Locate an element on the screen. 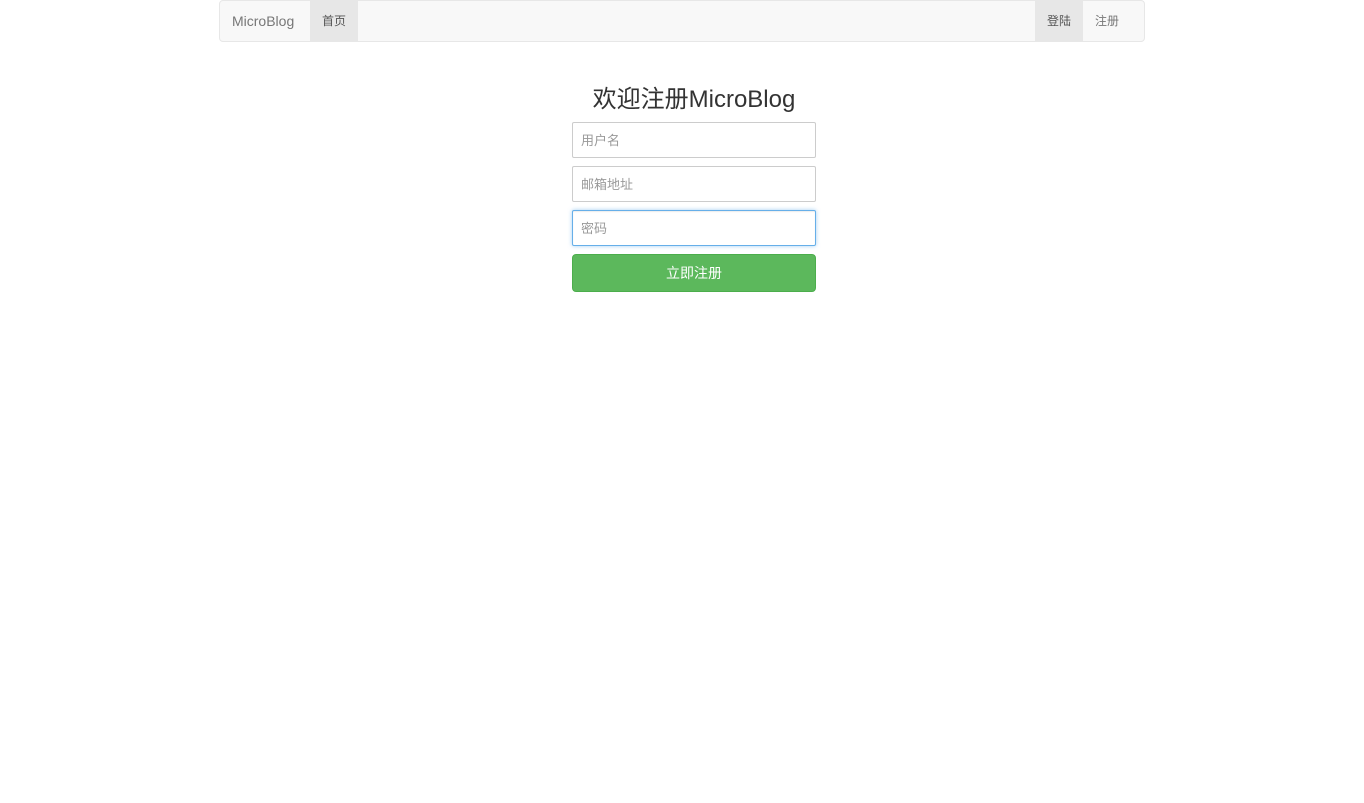  top-navbar: MicroBlog 首页 登陆 注册 is located at coordinates (682, 21).